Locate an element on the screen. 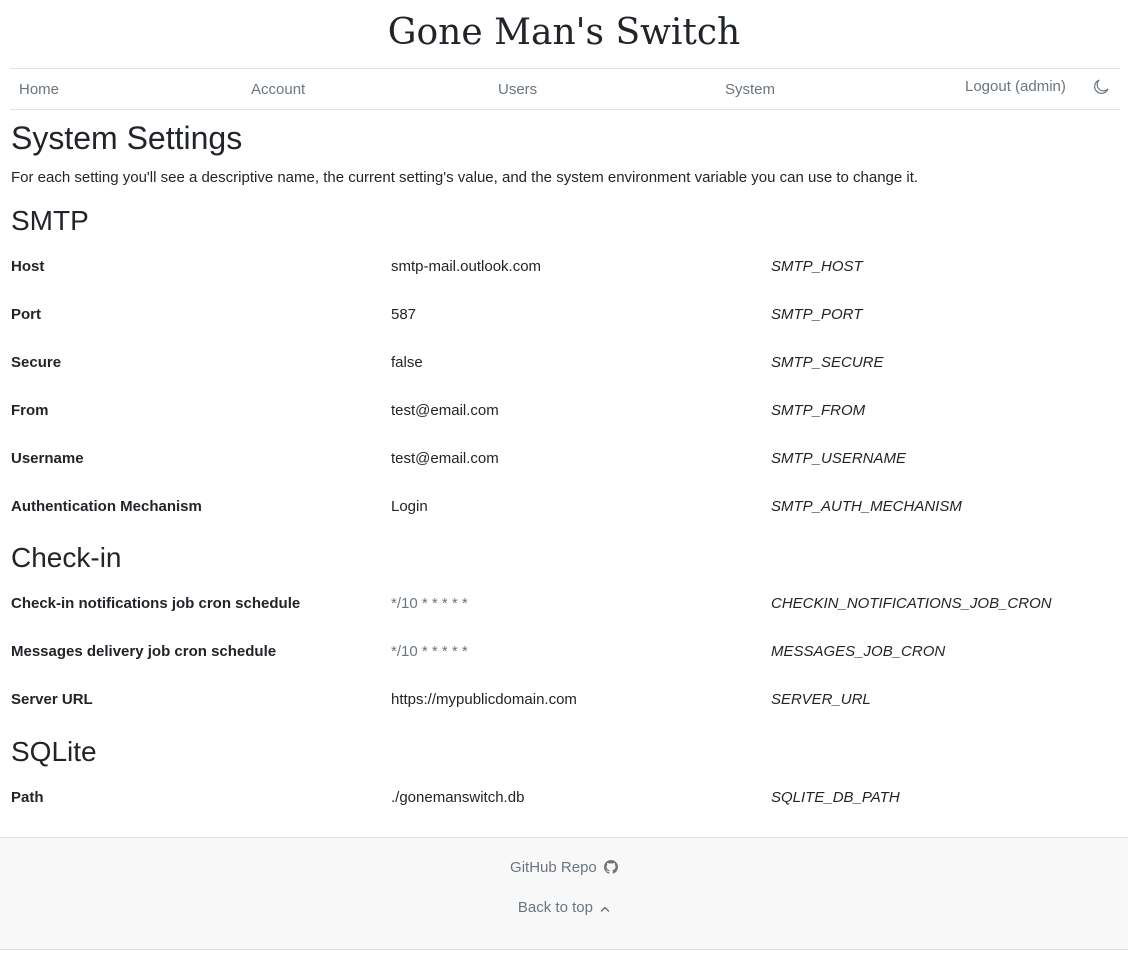  setting-value: smtp-mail.outlook.com is located at coordinates (466, 266).